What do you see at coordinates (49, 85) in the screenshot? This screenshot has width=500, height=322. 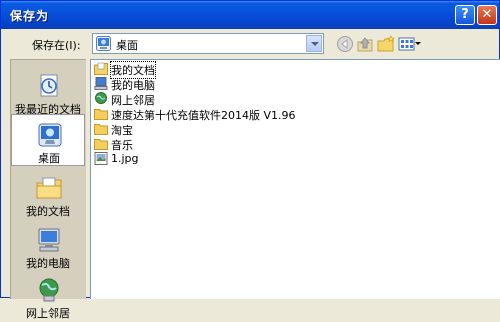 I see `recent-documents-icon` at bounding box center [49, 85].